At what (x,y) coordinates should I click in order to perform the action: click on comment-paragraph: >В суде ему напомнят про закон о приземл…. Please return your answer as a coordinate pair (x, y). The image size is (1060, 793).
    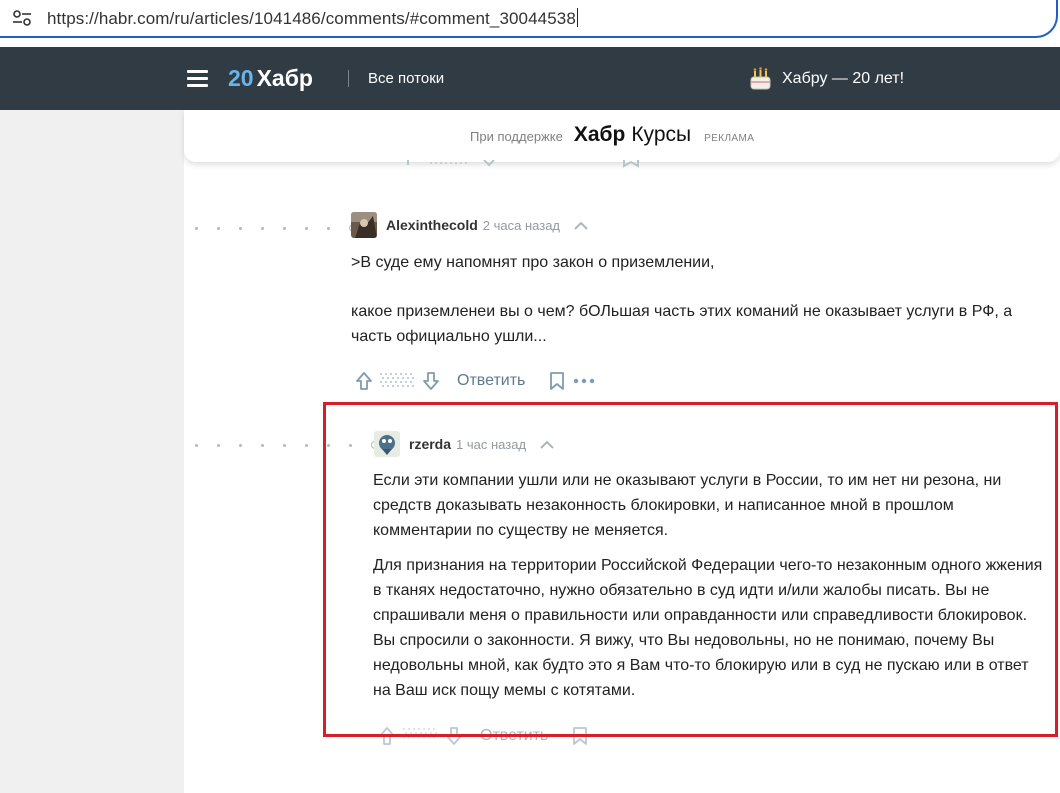
    Looking at the image, I should click on (533, 262).